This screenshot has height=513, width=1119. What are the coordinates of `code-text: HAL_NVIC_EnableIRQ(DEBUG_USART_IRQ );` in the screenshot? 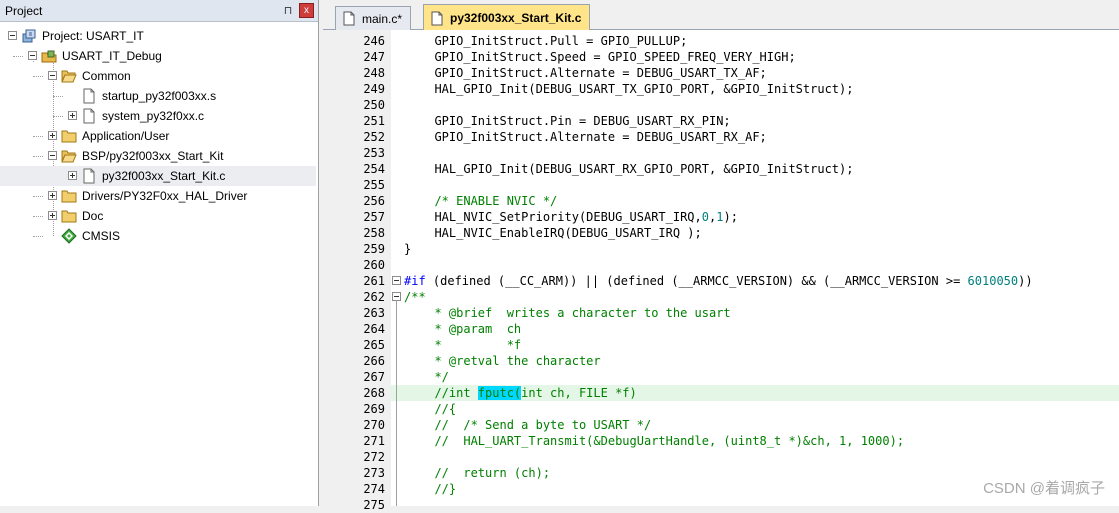 It's located at (561, 233).